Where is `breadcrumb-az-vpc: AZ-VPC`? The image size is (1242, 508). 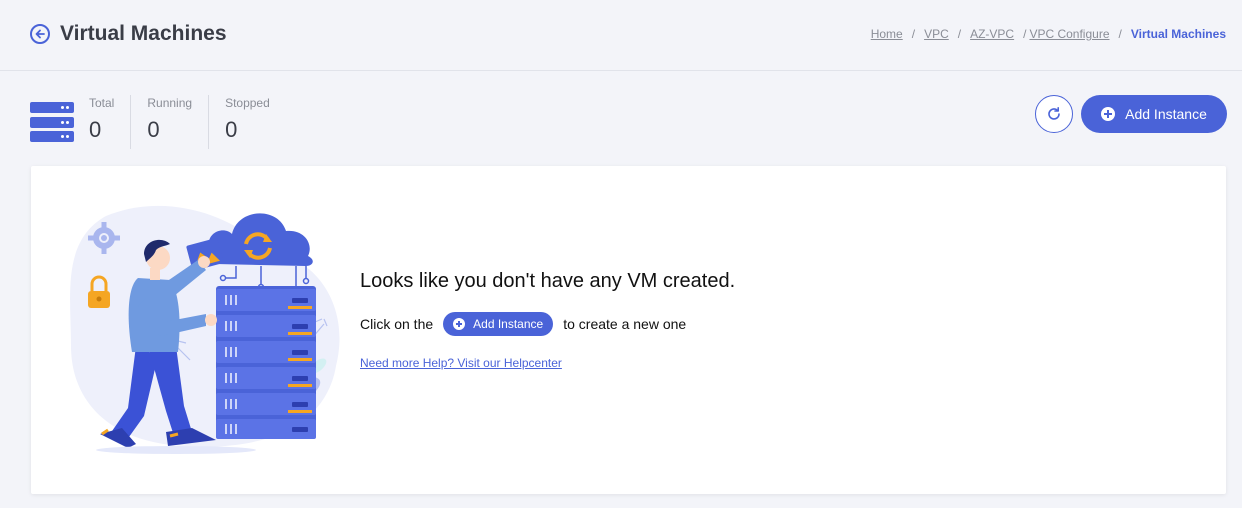
breadcrumb-az-vpc: AZ-VPC is located at coordinates (992, 34).